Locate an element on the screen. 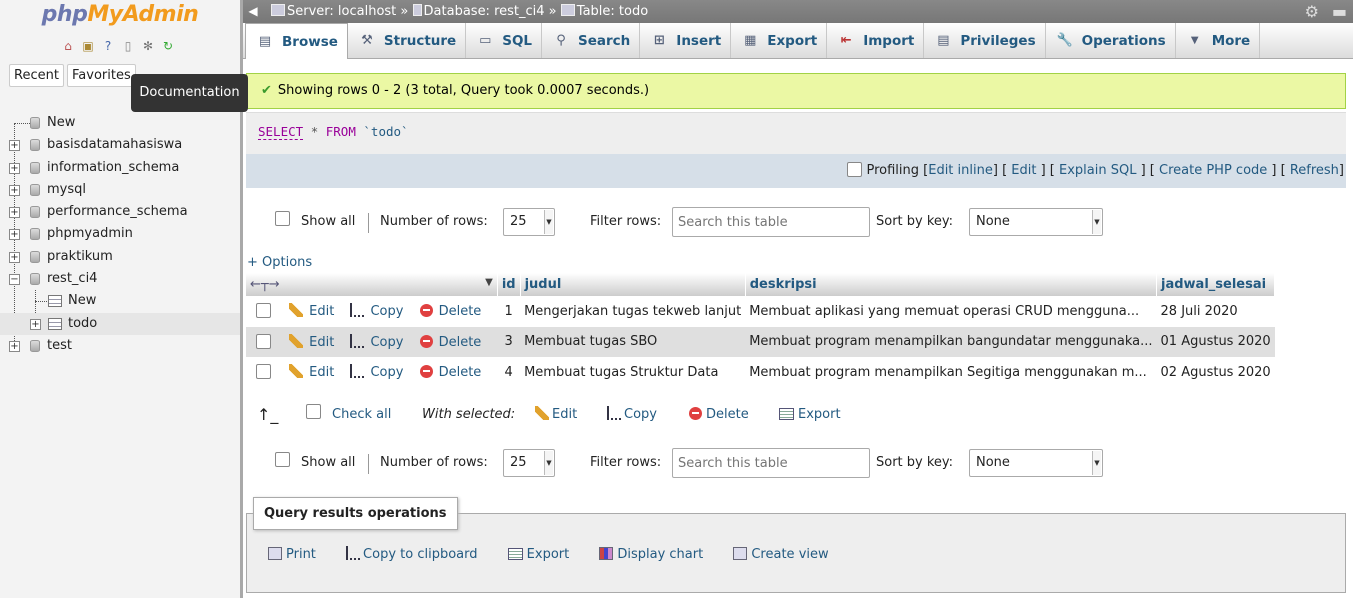  cell-jadwal-selesai: 01 Agustus 2020 is located at coordinates (1215, 341).